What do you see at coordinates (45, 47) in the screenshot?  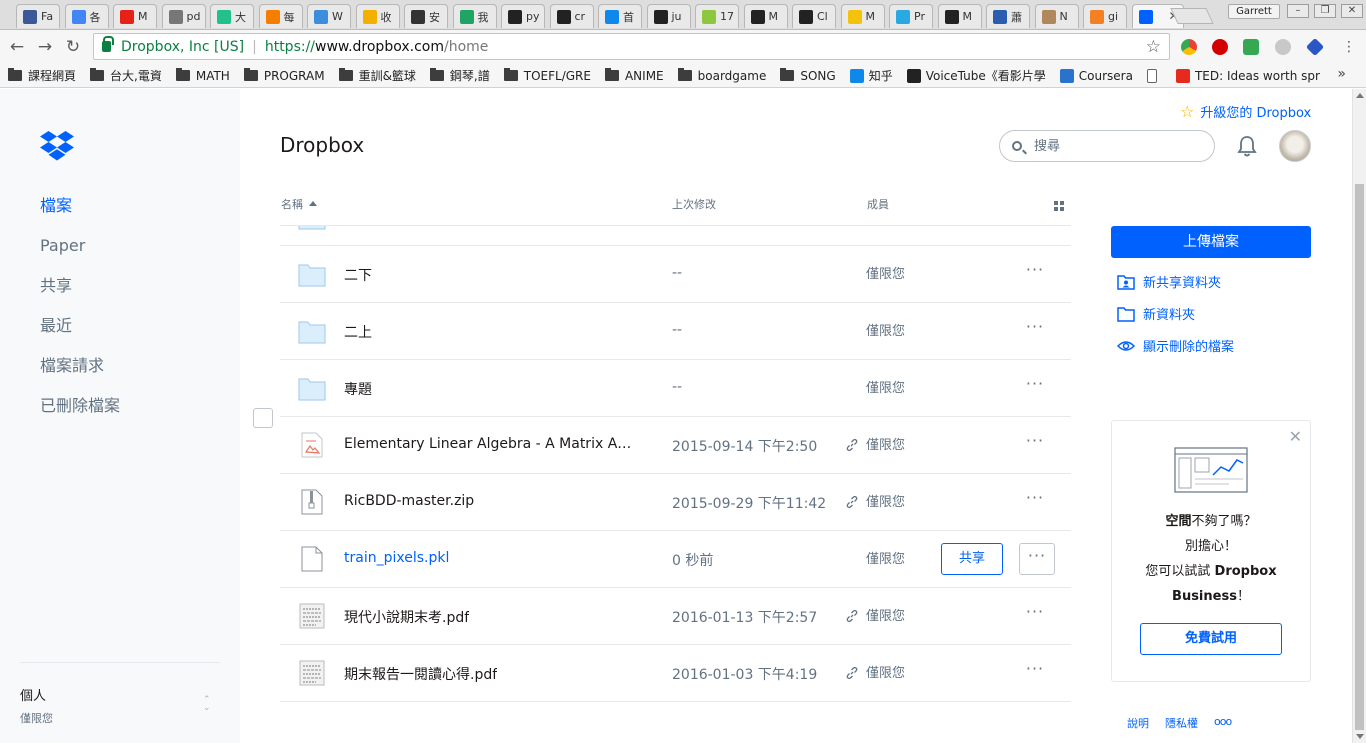 I see `forward-button: →` at bounding box center [45, 47].